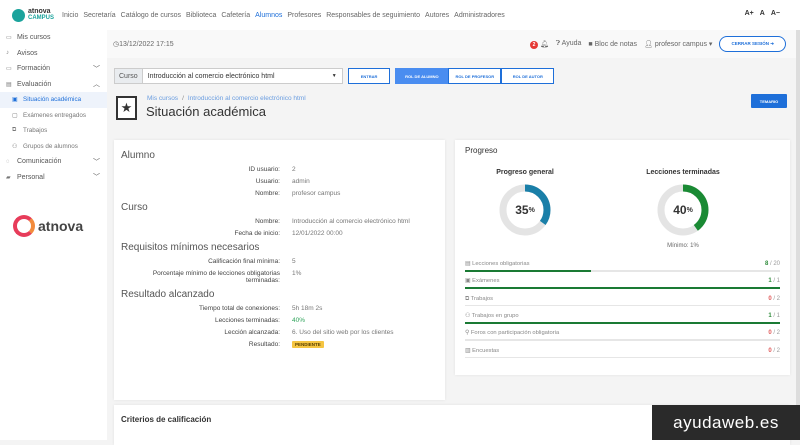  What do you see at coordinates (304, 15) in the screenshot?
I see `nav-link: Profesores` at bounding box center [304, 15].